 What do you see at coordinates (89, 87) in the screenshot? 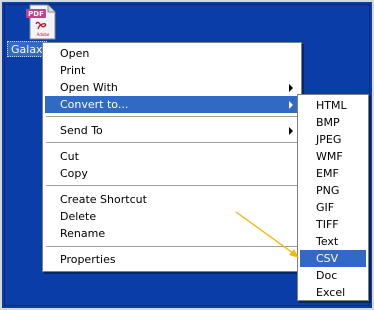
I see `menu-item-label: Open With` at bounding box center [89, 87].